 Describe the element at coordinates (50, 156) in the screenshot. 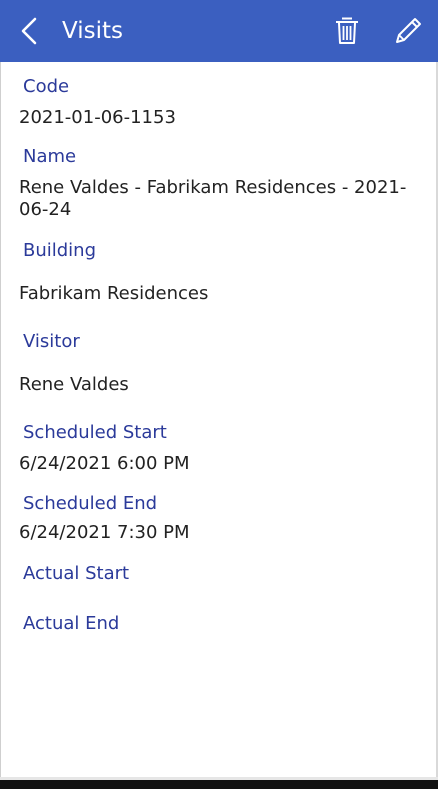

I see `name-label: Name` at that location.